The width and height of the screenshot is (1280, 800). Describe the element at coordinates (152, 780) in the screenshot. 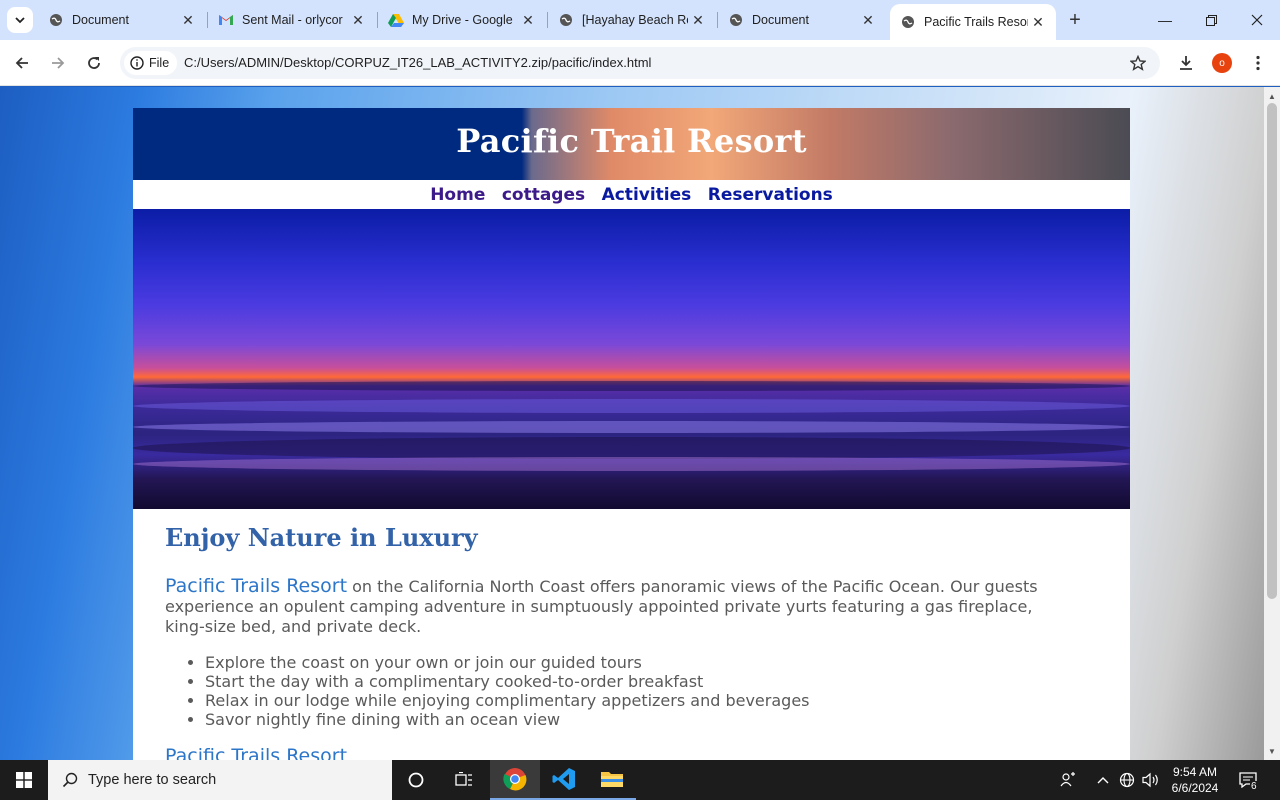

I see `search-placeholder: Type here to search` at that location.